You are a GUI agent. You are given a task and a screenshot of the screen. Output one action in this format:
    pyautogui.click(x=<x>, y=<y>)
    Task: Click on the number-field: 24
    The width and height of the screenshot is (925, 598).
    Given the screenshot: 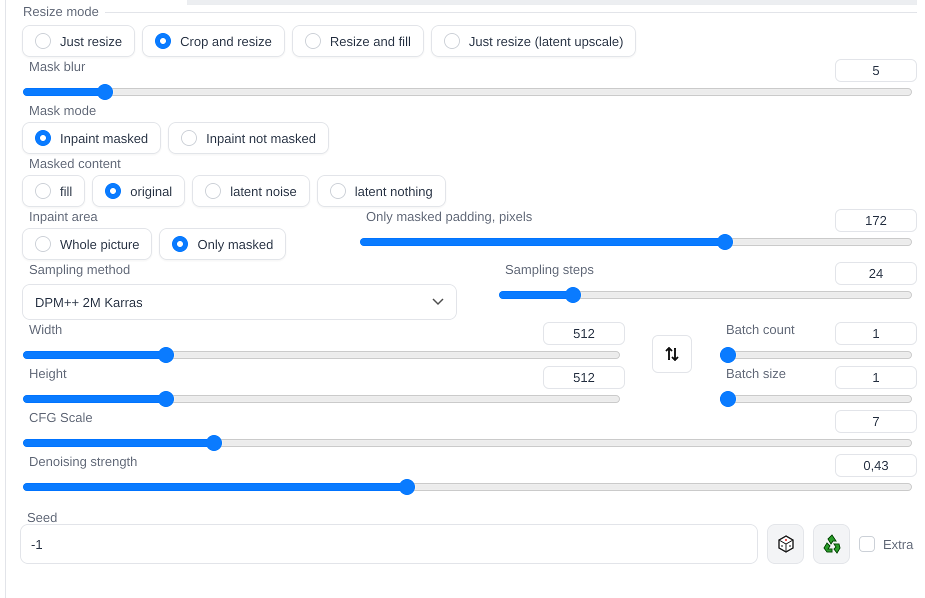 What is the action you would take?
    pyautogui.click(x=876, y=273)
    